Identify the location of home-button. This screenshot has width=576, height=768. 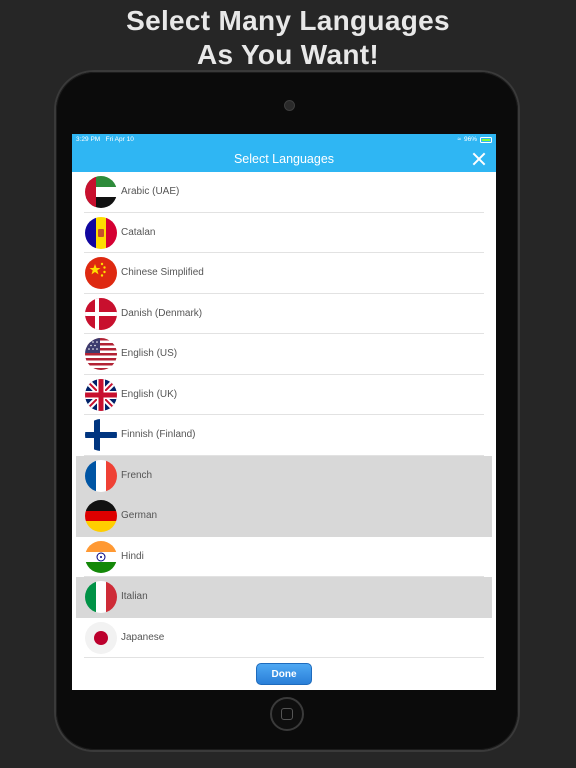
(287, 714).